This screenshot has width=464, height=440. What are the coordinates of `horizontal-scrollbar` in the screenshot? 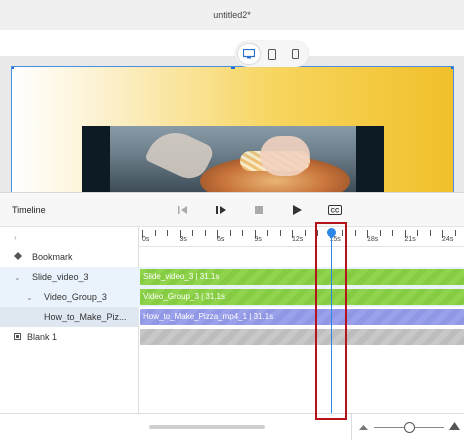 It's located at (207, 427).